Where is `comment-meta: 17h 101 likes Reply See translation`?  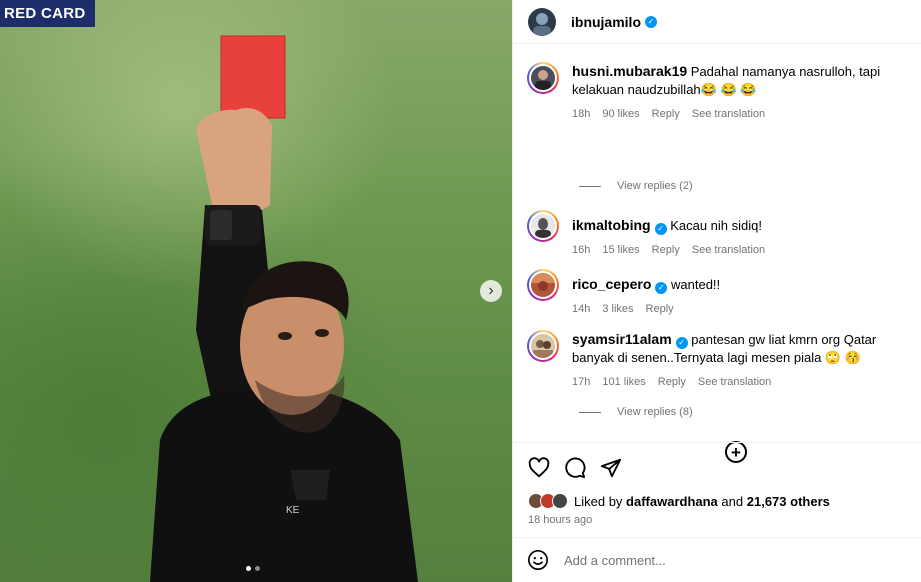 comment-meta: 17h 101 likes Reply See translation is located at coordinates (741, 382).